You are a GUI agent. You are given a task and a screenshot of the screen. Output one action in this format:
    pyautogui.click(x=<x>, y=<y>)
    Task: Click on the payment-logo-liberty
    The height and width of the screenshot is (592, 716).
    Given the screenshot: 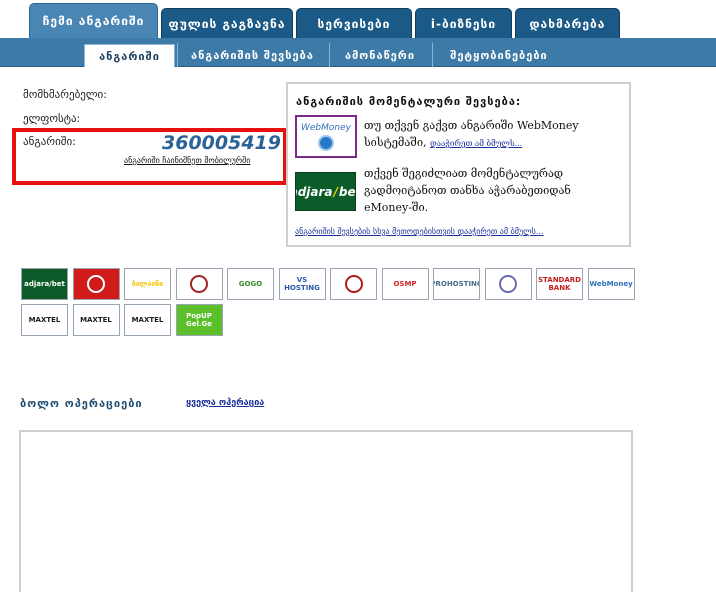 What is the action you would take?
    pyautogui.click(x=96, y=284)
    